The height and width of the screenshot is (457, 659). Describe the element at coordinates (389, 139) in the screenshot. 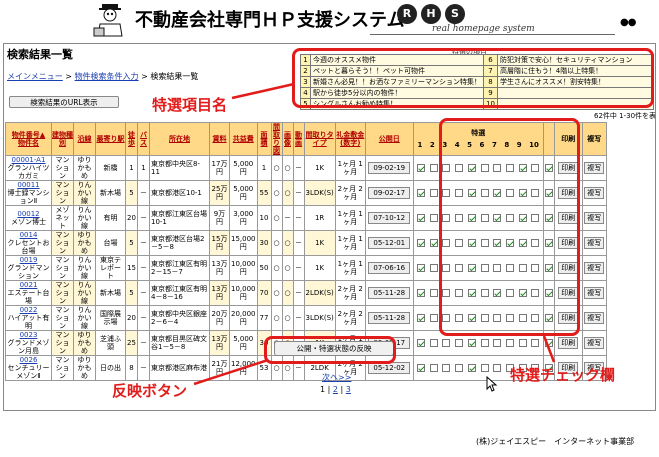

I see `column-header: 公開日` at that location.